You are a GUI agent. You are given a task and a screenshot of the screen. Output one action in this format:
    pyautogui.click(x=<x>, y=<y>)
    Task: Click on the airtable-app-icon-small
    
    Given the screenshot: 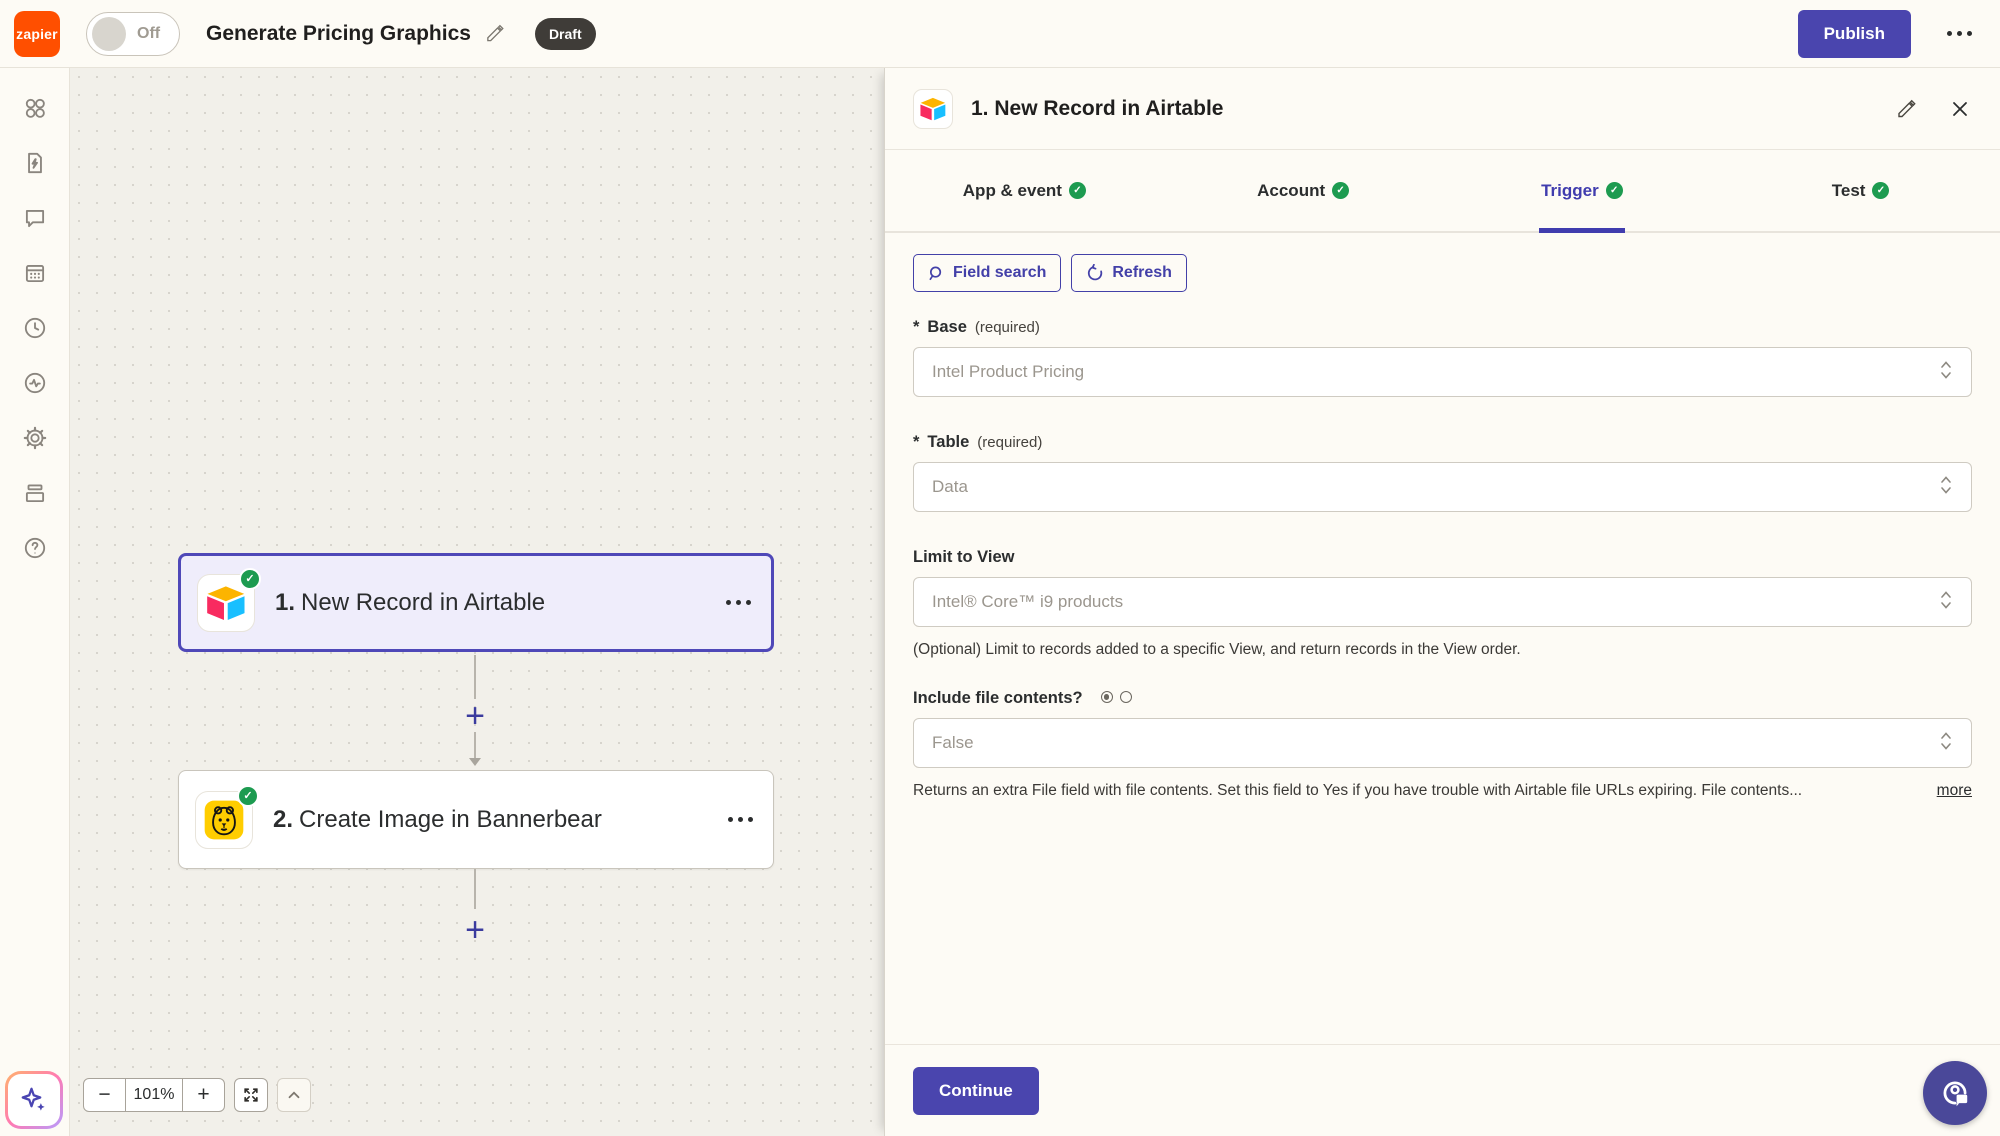 What is the action you would take?
    pyautogui.click(x=933, y=108)
    